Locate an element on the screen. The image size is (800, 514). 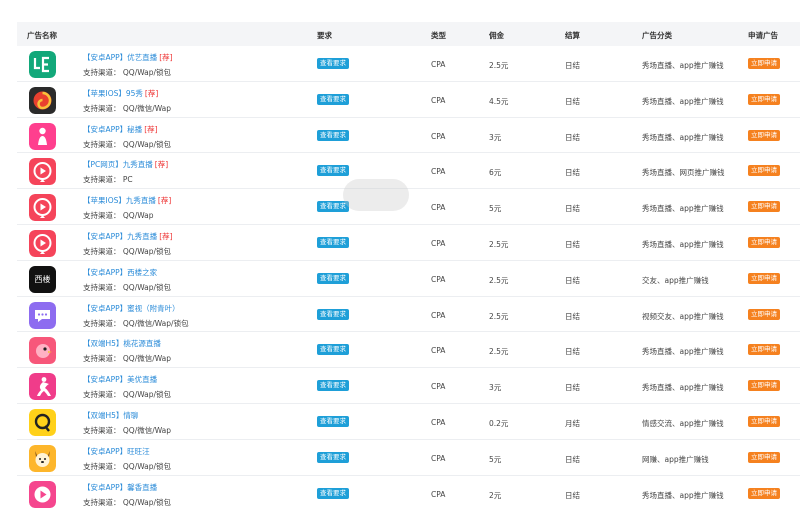
ad-title: 【苹果IOS】九秀直播 is located at coordinates (119, 200).